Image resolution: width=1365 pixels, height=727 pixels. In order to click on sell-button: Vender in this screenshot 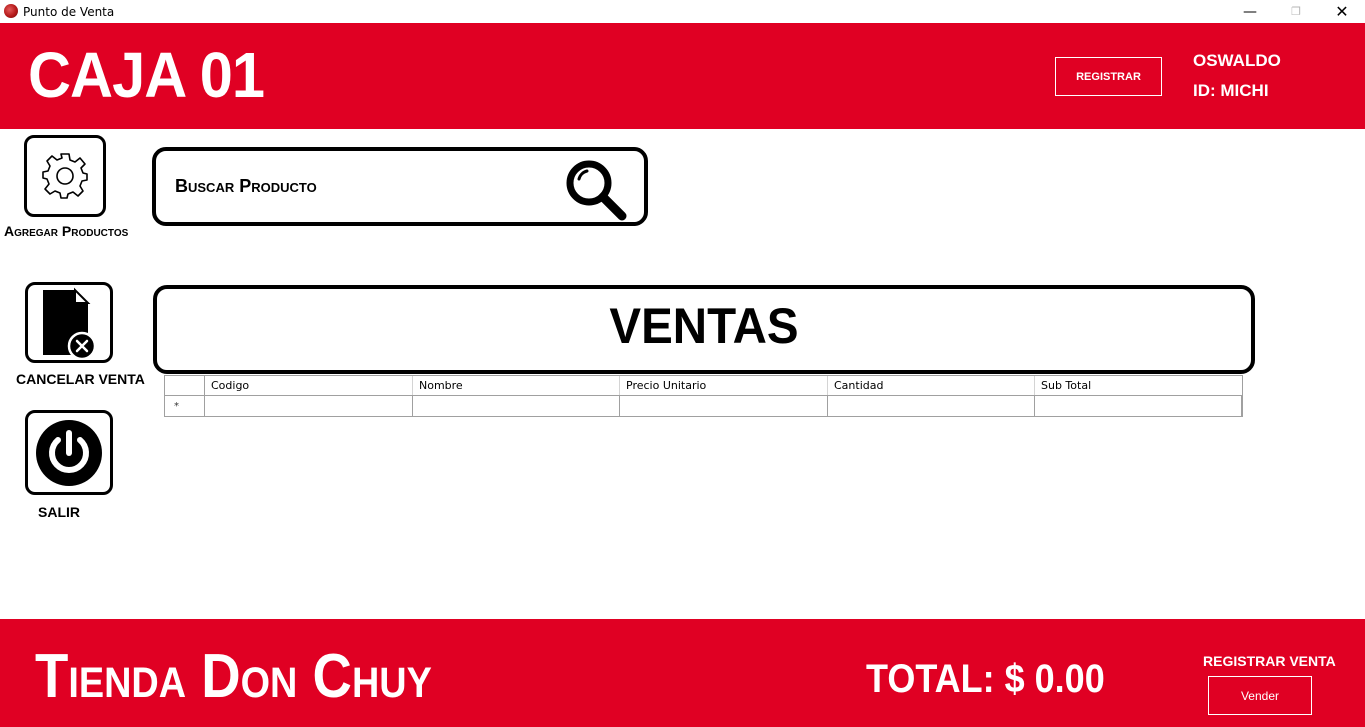, I will do `click(1260, 695)`.